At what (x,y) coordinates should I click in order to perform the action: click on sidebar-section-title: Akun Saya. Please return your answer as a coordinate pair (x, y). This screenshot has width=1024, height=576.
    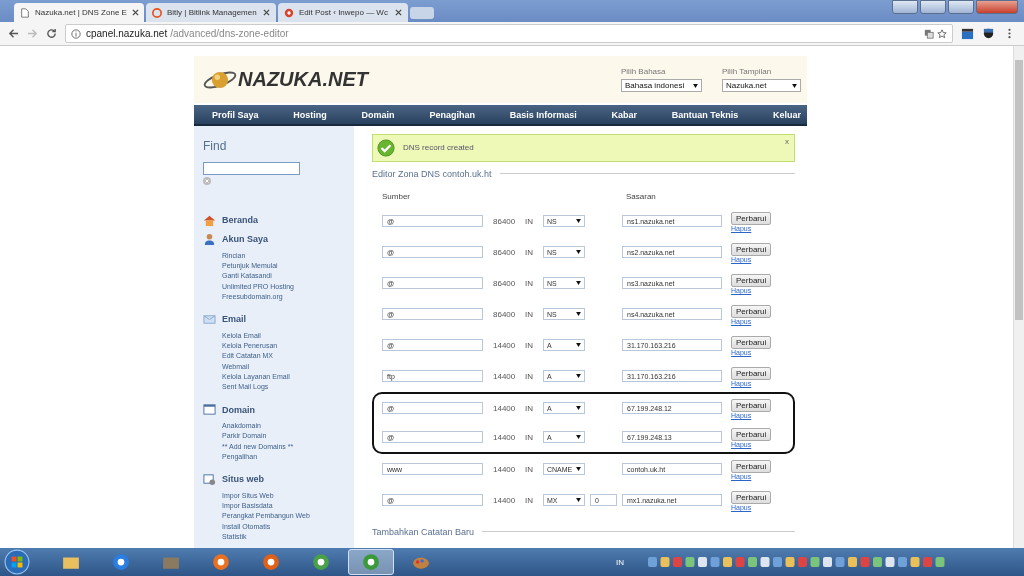
    Looking at the image, I should click on (245, 239).